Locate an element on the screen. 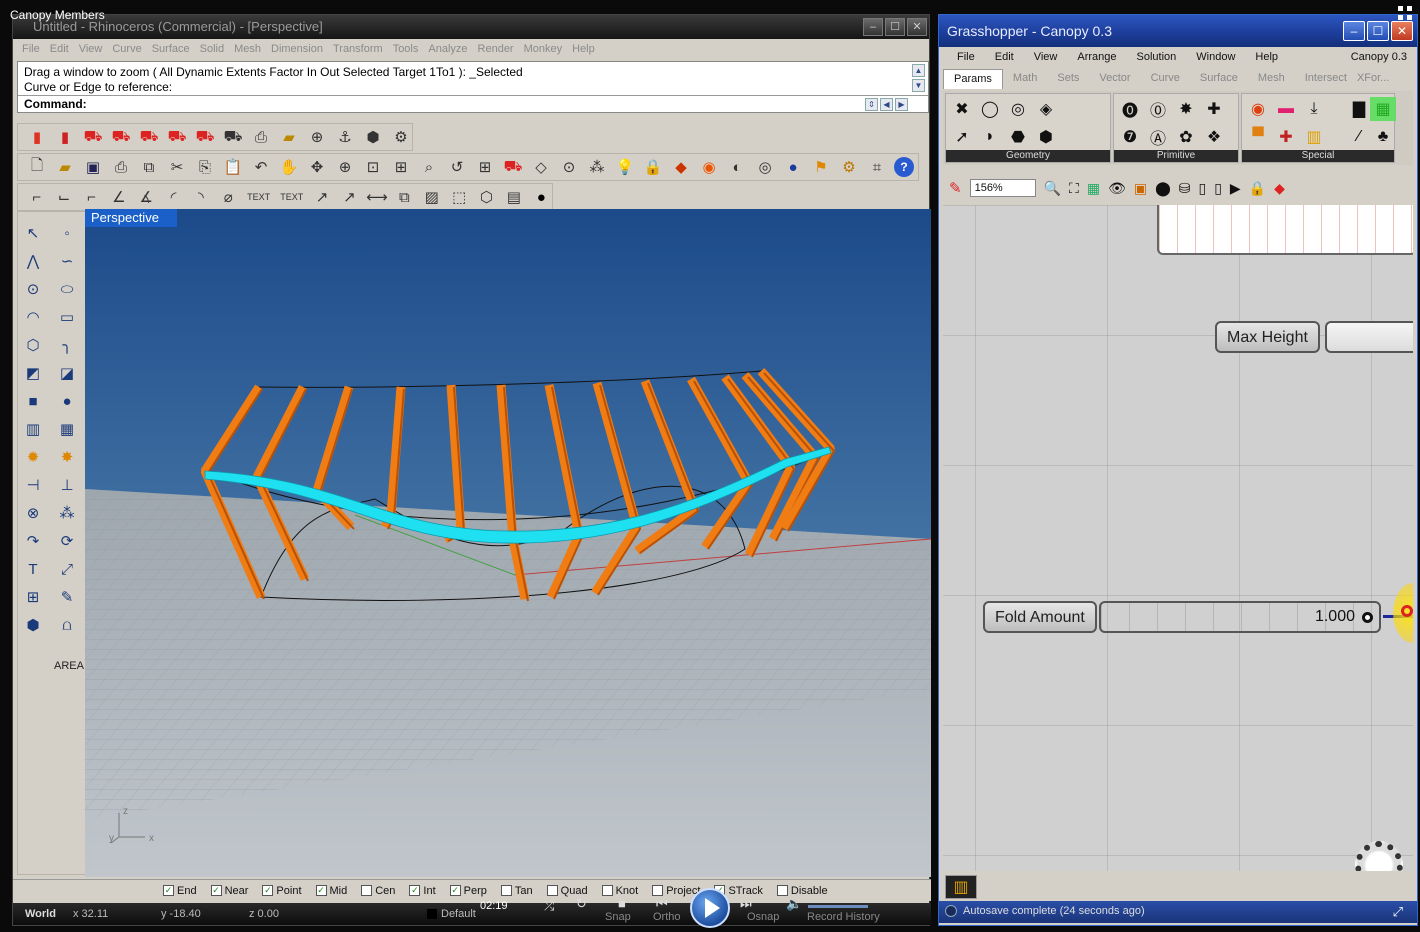  slider-icon: ▥ is located at coordinates (1314, 137).